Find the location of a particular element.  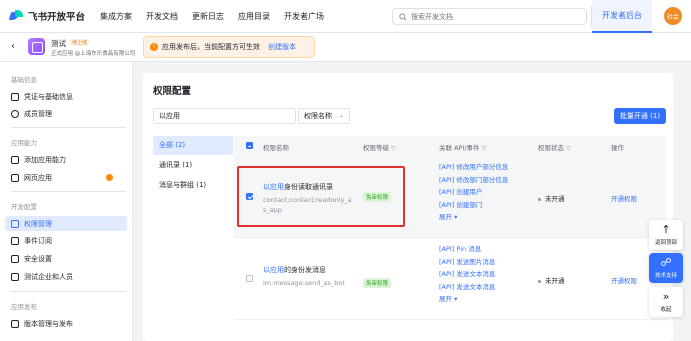

row-checkbox is located at coordinates (249, 278).